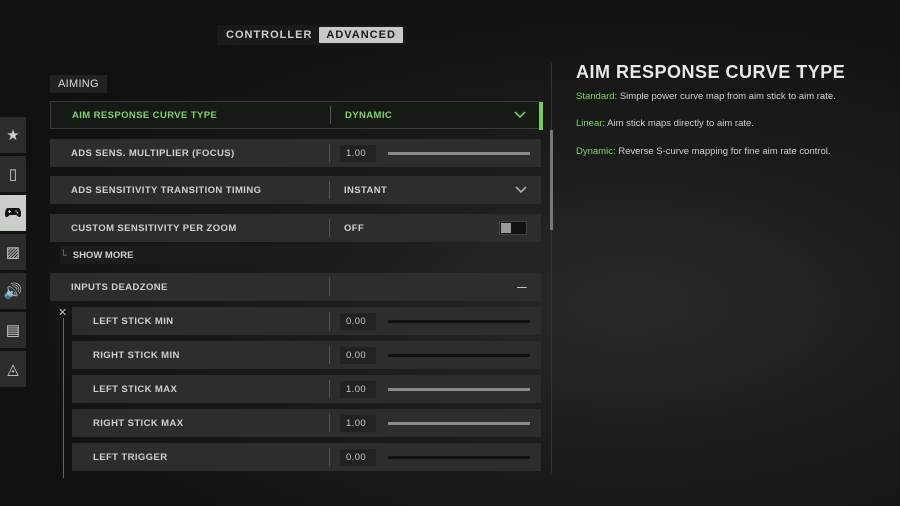  What do you see at coordinates (306, 457) in the screenshot?
I see `deadzone-row: LEFT TRIGGER 0.00` at bounding box center [306, 457].